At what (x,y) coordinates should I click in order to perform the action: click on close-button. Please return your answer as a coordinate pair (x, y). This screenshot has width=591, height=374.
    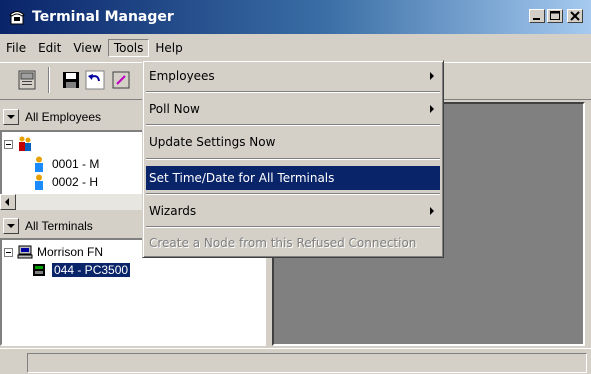
    Looking at the image, I should click on (575, 16).